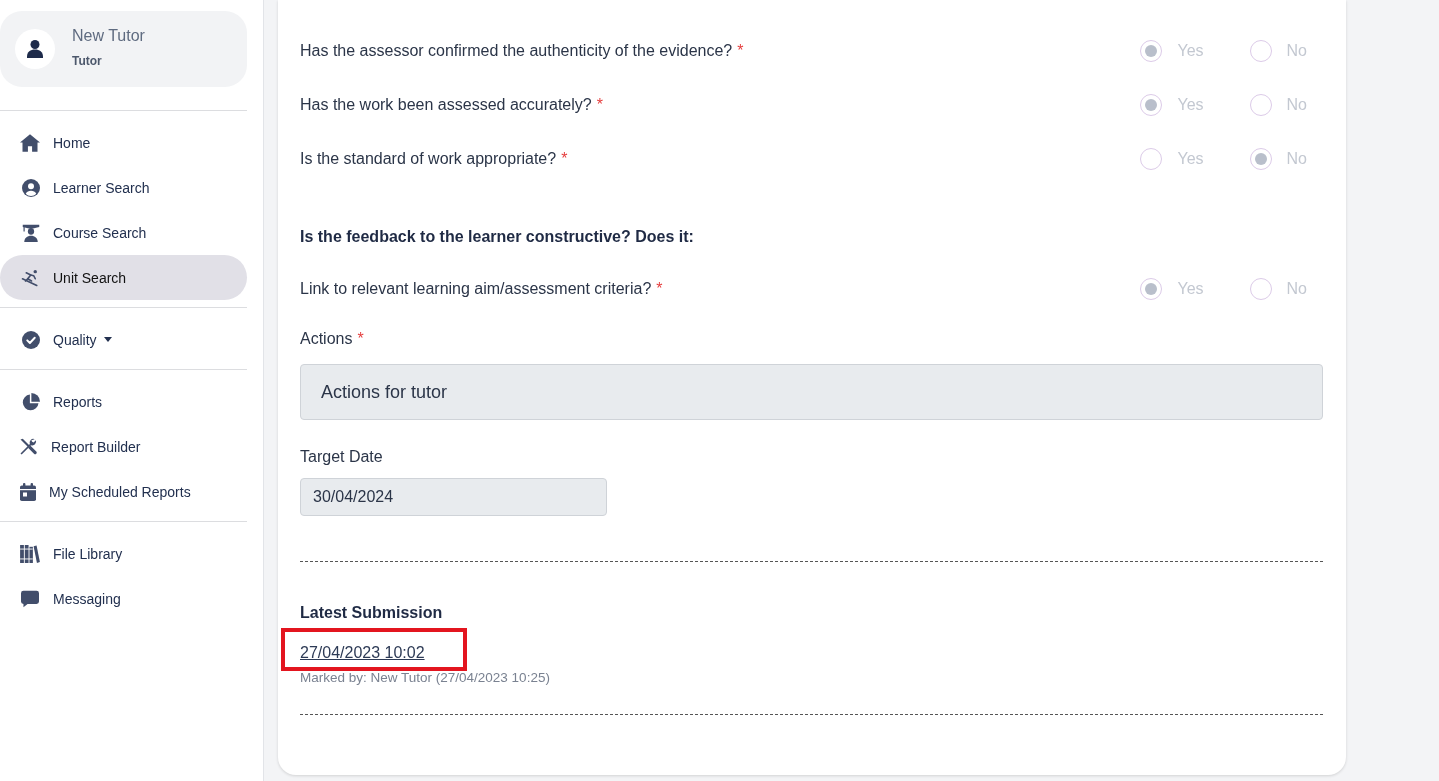 The image size is (1439, 781). Describe the element at coordinates (30, 598) in the screenshot. I see `chat-bubble-icon` at that location.